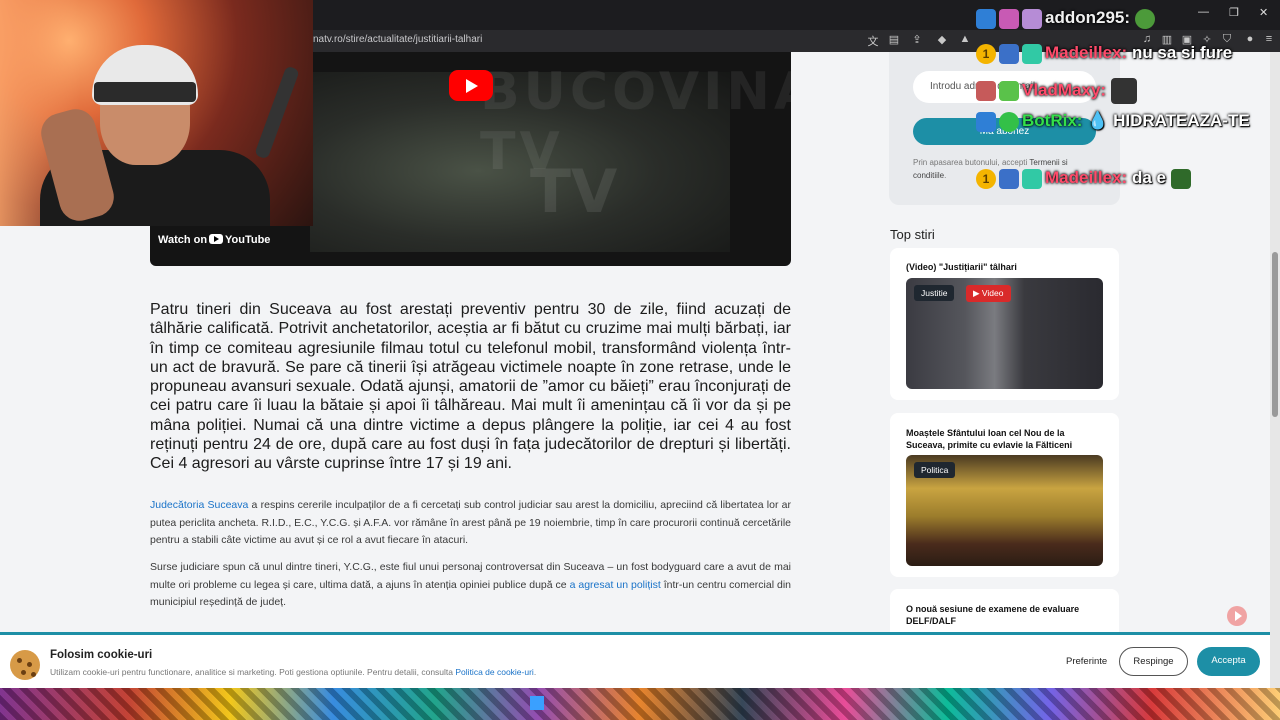  Describe the element at coordinates (156, 113) in the screenshot. I see `webcam-overlay` at that location.